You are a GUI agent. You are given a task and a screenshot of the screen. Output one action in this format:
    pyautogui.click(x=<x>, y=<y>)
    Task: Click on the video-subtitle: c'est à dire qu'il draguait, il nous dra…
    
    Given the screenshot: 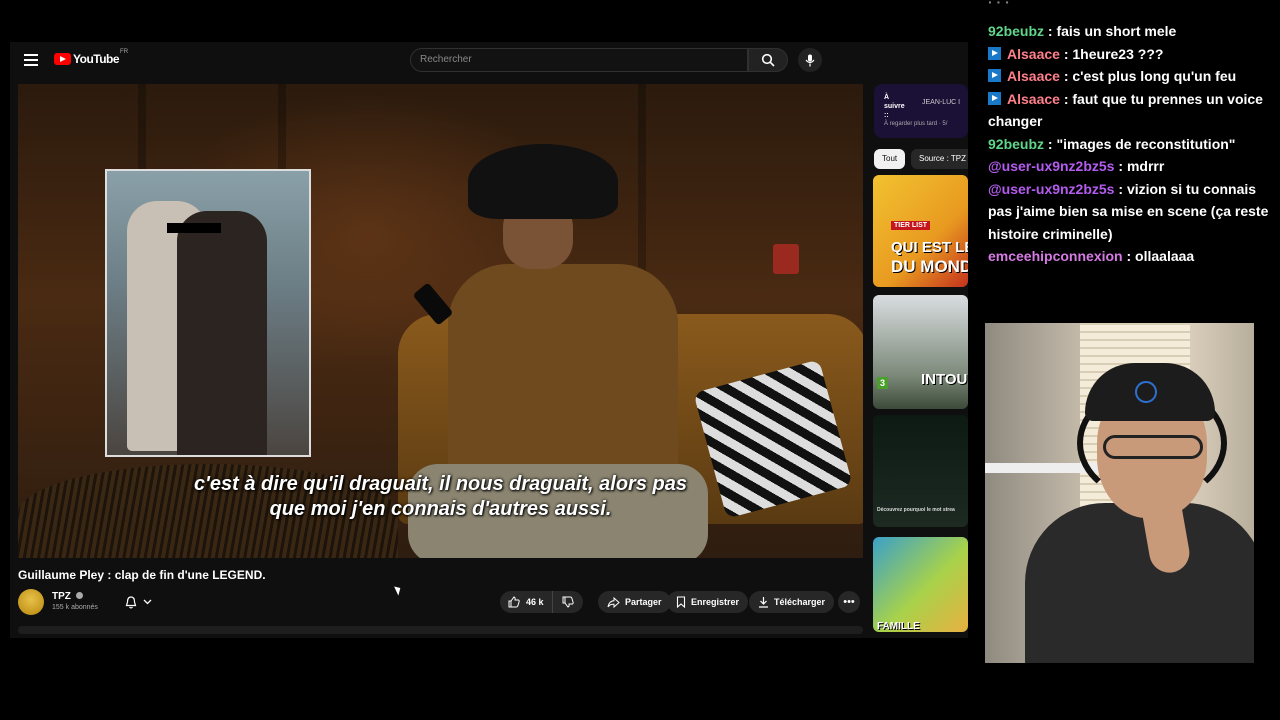 What is the action you would take?
    pyautogui.click(x=440, y=496)
    